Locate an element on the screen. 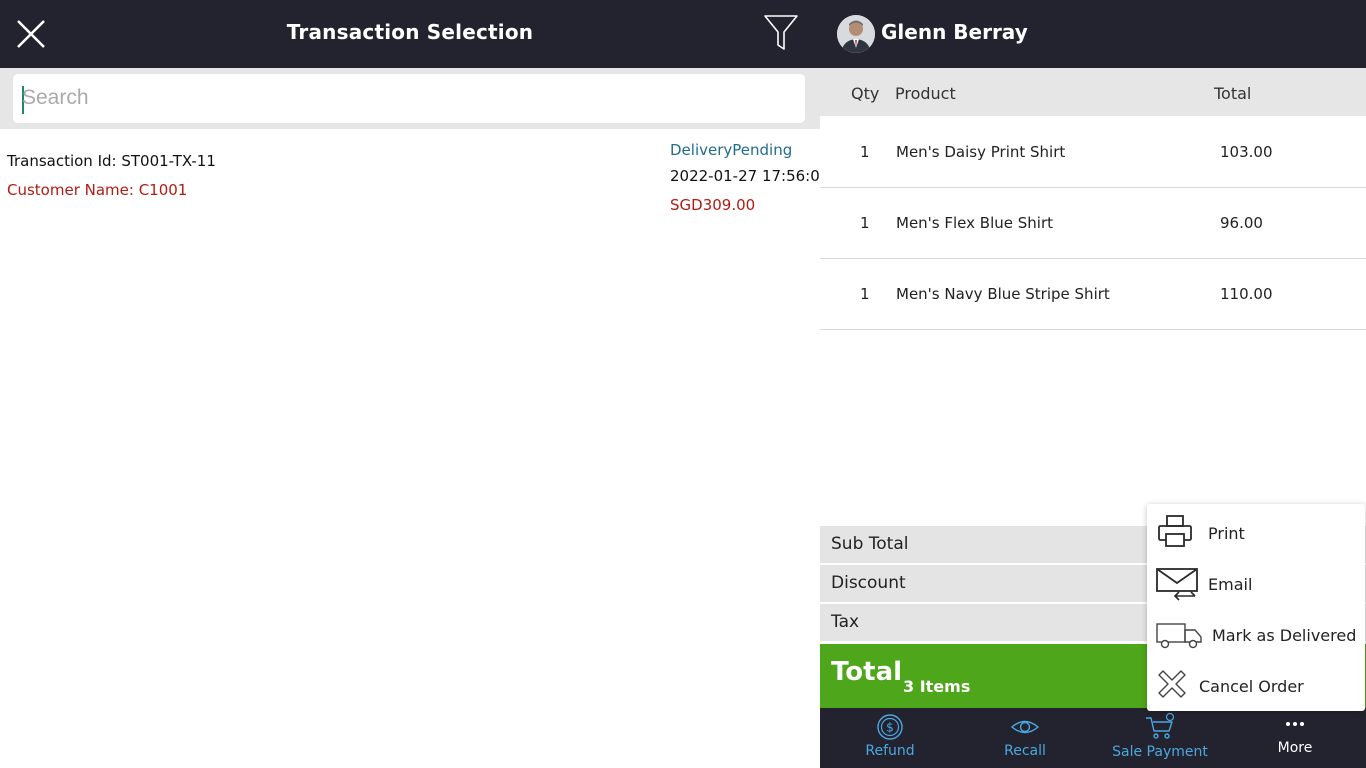 The image size is (1366, 768). tax-label: Tax is located at coordinates (845, 622).